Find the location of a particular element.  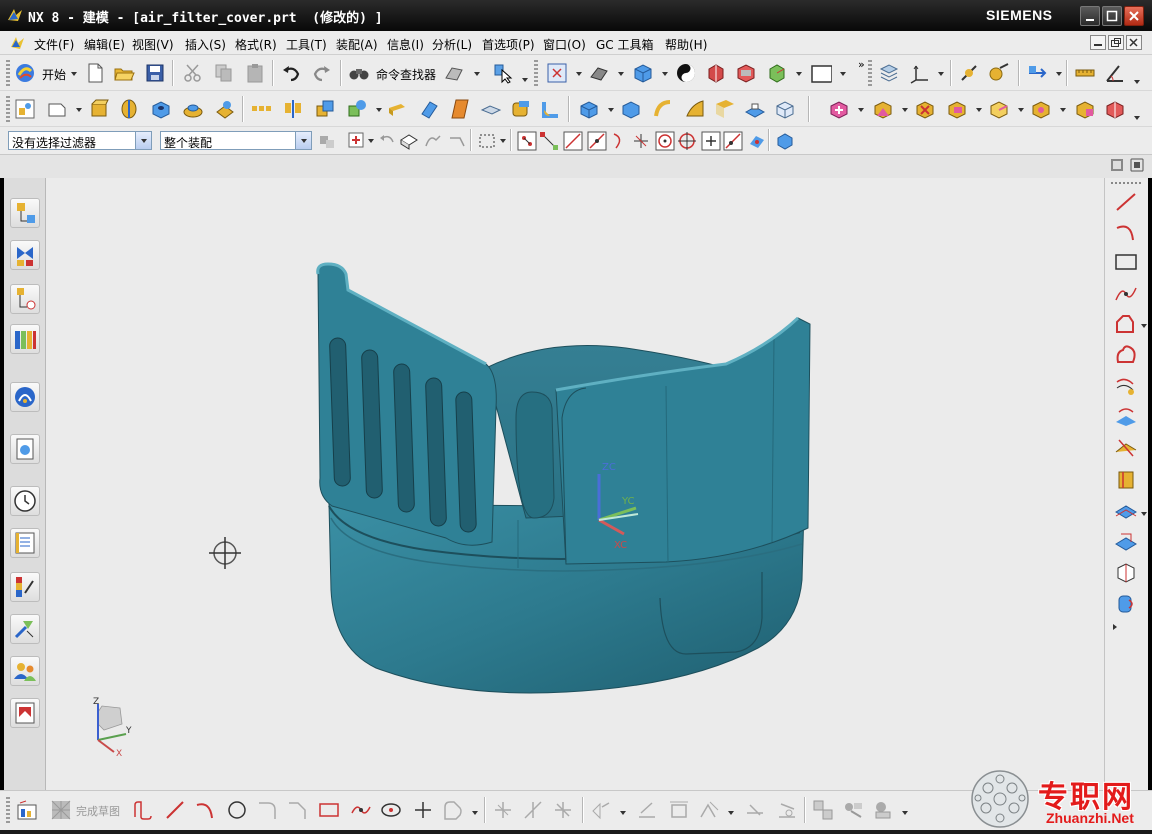

web-browser-tab is located at coordinates (25, 449).